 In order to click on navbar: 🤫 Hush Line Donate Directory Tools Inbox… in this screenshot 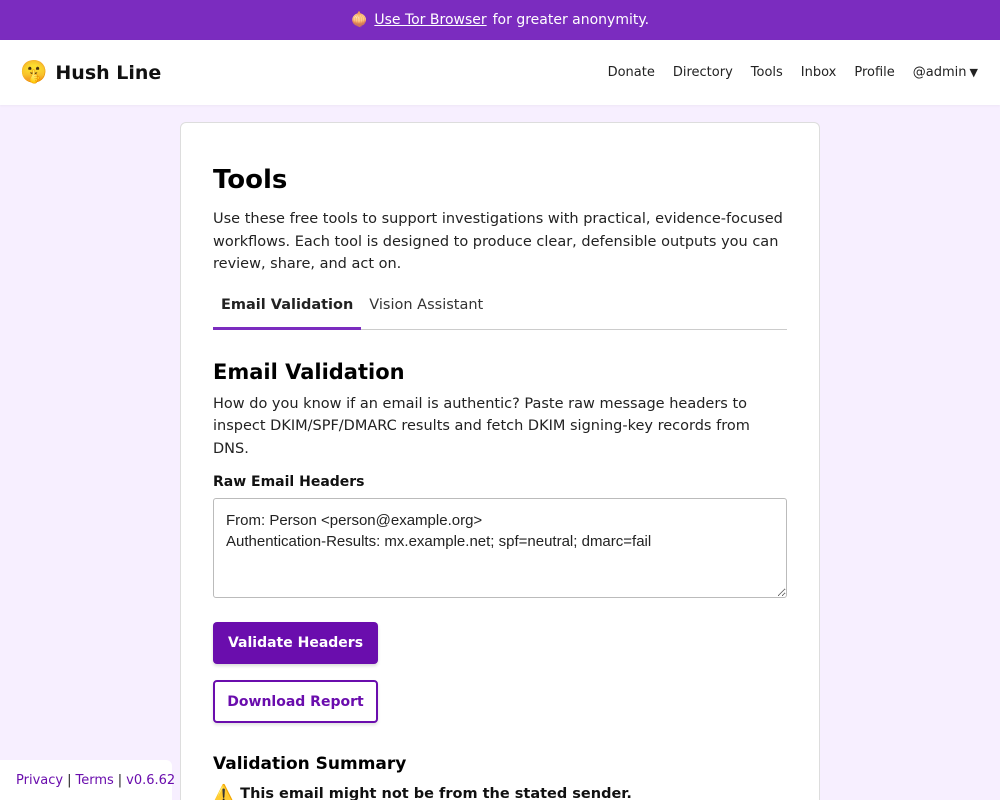, I will do `click(500, 72)`.